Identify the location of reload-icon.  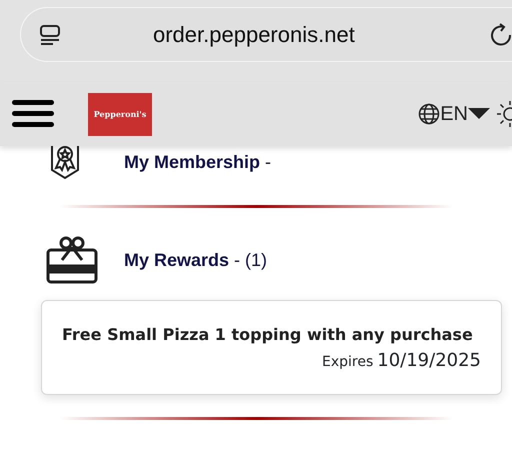
(501, 34).